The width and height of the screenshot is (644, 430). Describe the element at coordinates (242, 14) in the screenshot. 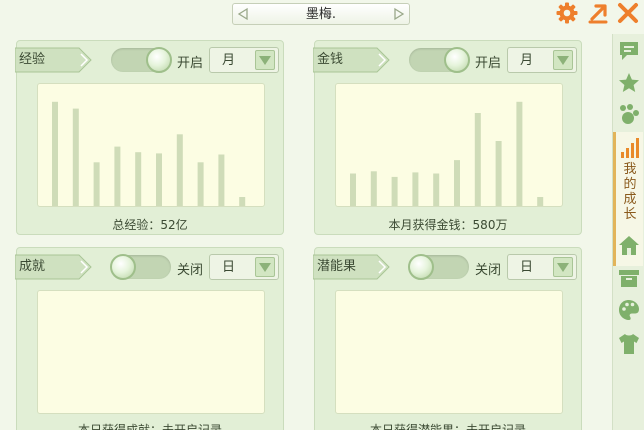

I see `left-arrow-decoration-icon` at that location.